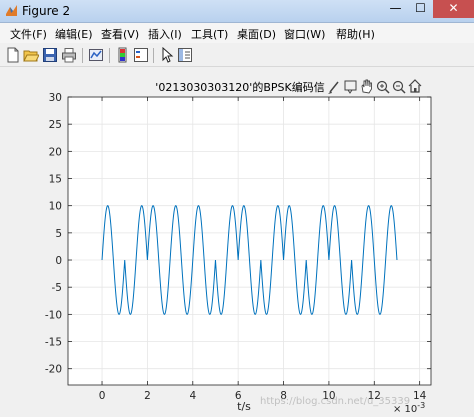 The height and width of the screenshot is (417, 474). I want to click on maximize-icon: ☐, so click(420, 8).